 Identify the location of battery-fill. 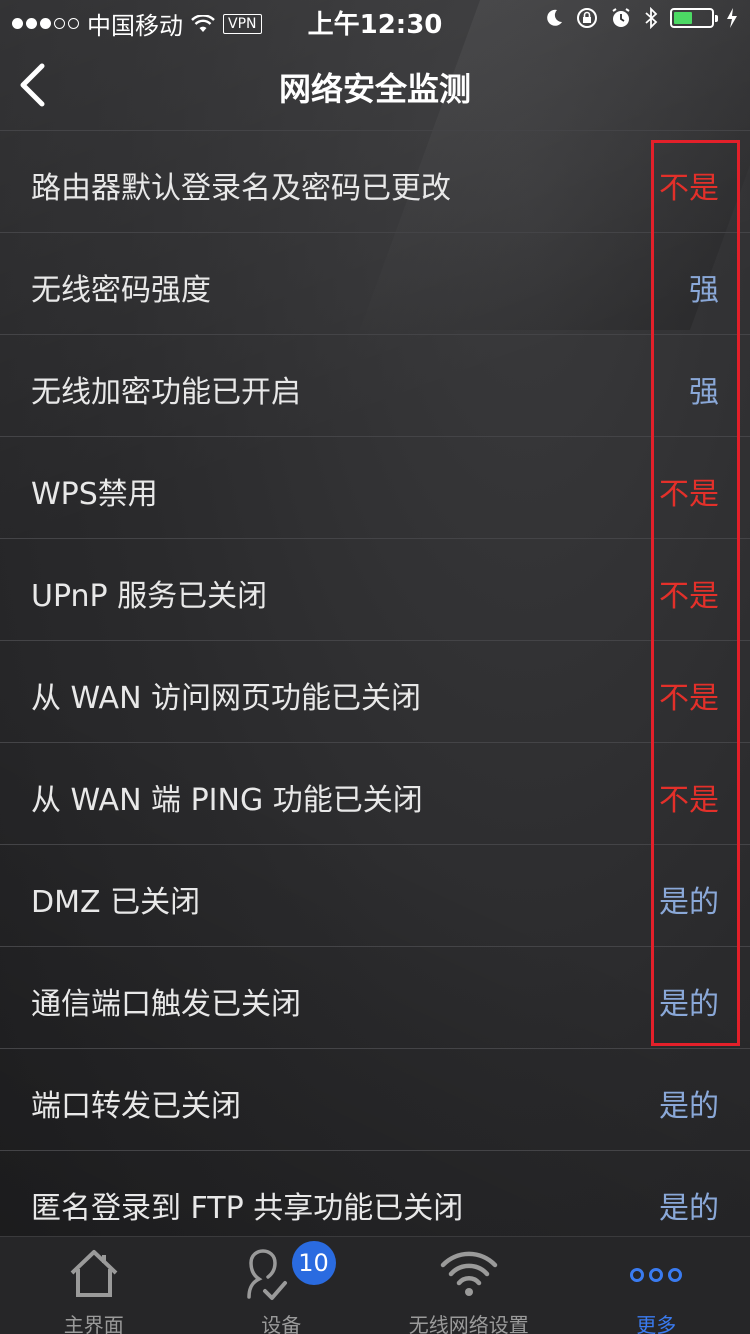
(683, 18).